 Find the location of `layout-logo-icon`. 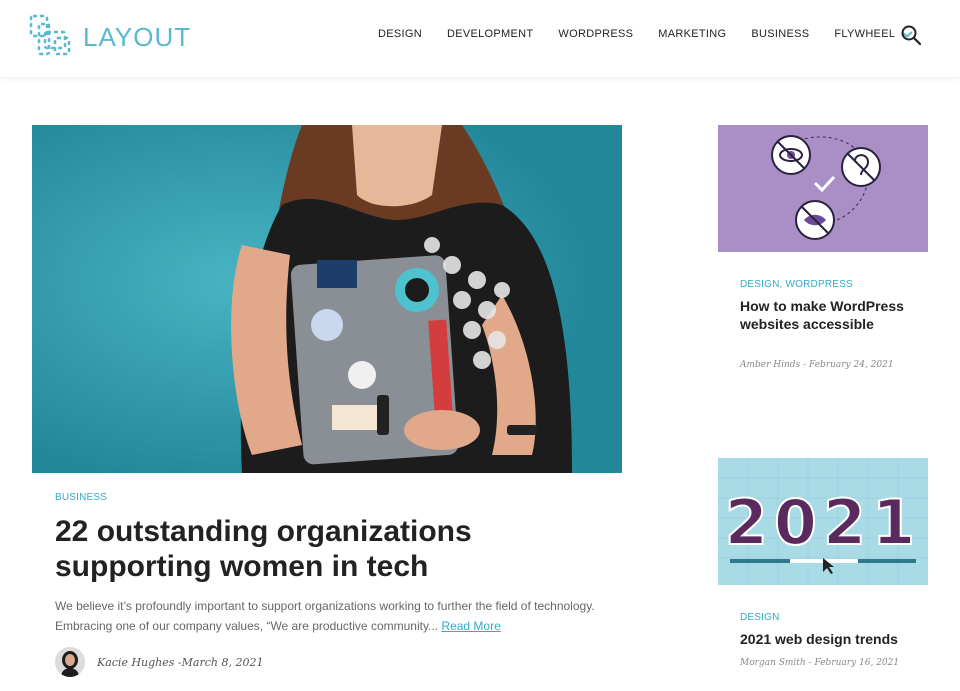

layout-logo-icon is located at coordinates (50, 35).